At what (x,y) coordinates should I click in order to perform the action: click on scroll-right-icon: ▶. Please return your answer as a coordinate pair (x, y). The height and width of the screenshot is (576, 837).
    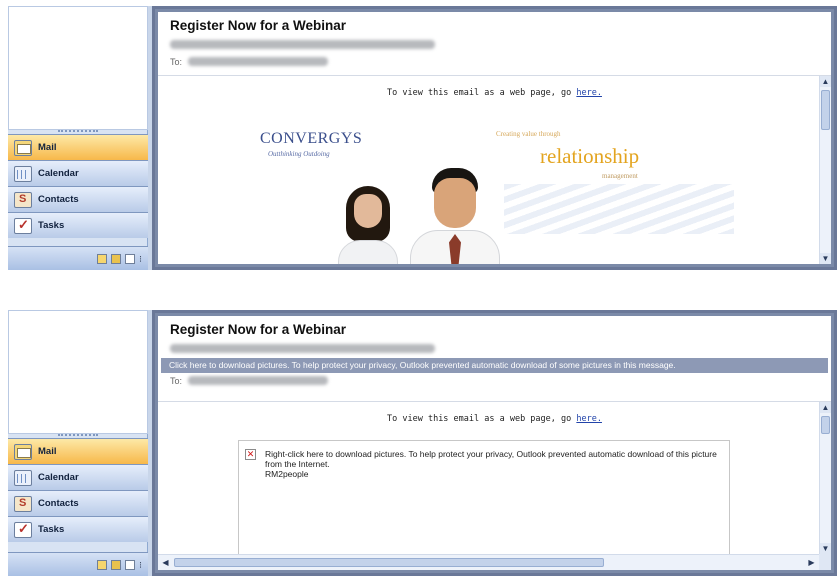
    Looking at the image, I should click on (811, 562).